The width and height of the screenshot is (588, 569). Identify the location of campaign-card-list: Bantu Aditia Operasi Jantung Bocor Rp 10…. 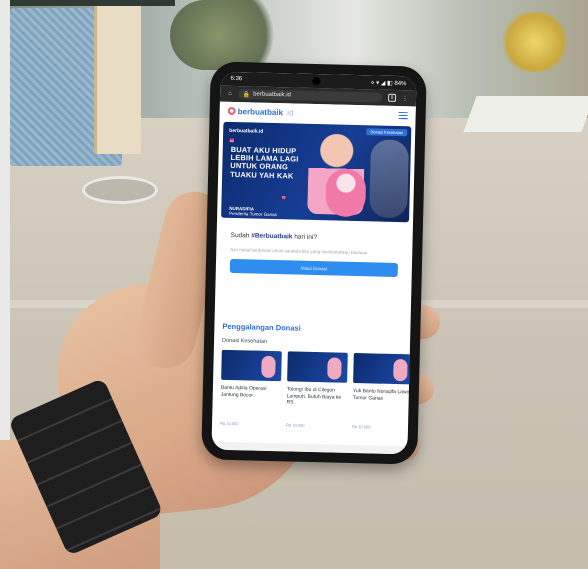
(318, 397).